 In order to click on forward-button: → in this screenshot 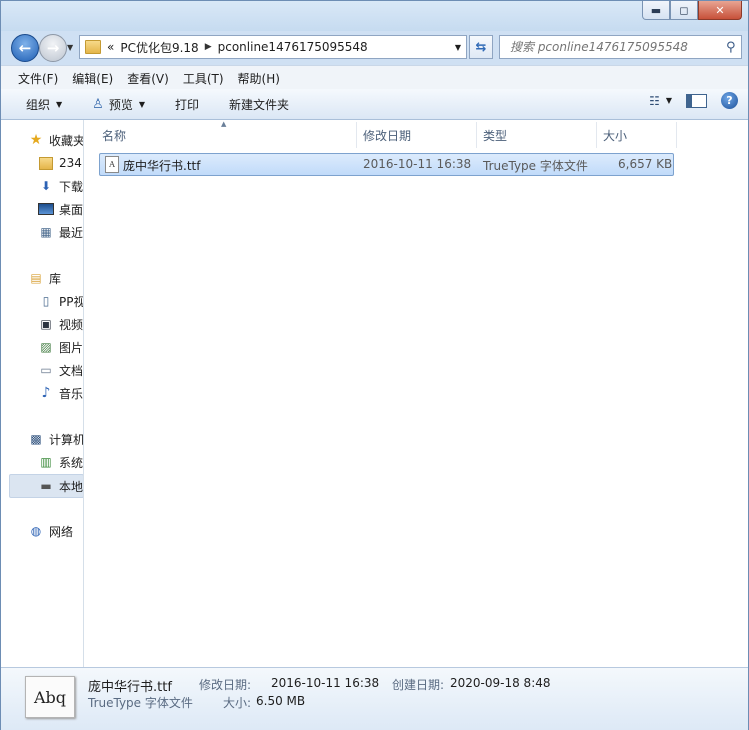, I will do `click(53, 48)`.